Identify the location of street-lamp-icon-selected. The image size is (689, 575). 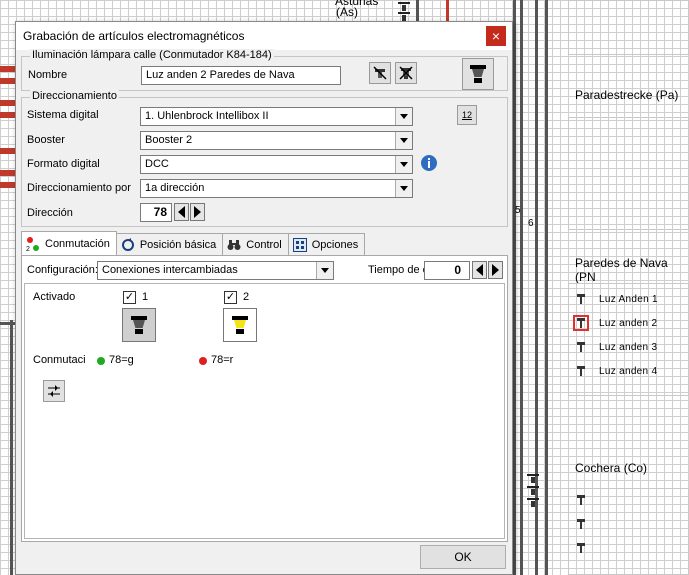
(581, 323).